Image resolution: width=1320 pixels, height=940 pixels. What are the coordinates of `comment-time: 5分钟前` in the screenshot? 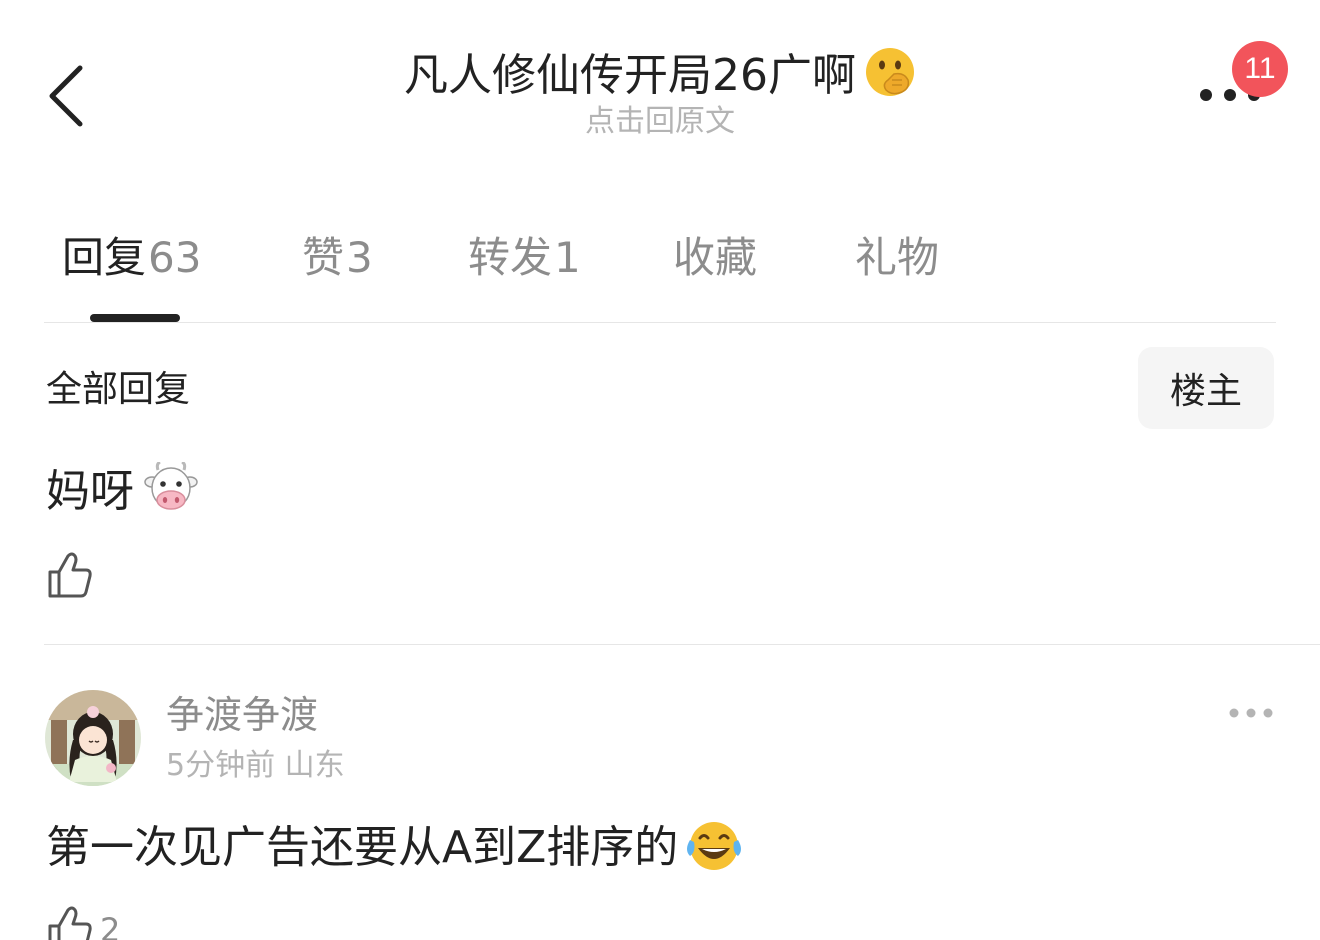 It's located at (221, 765).